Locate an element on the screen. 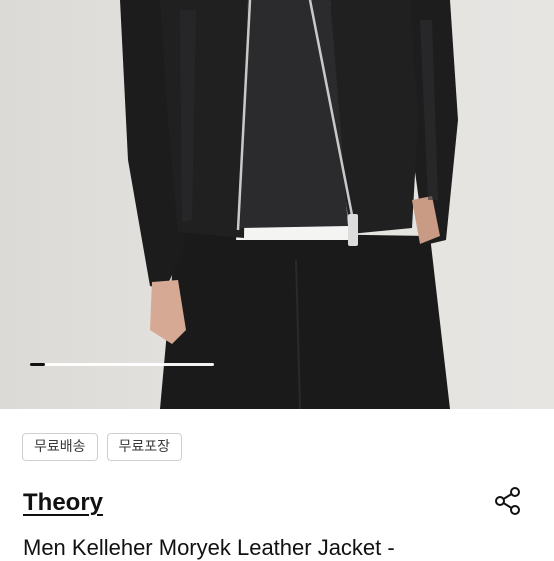  brand-link: Theory is located at coordinates (63, 503).